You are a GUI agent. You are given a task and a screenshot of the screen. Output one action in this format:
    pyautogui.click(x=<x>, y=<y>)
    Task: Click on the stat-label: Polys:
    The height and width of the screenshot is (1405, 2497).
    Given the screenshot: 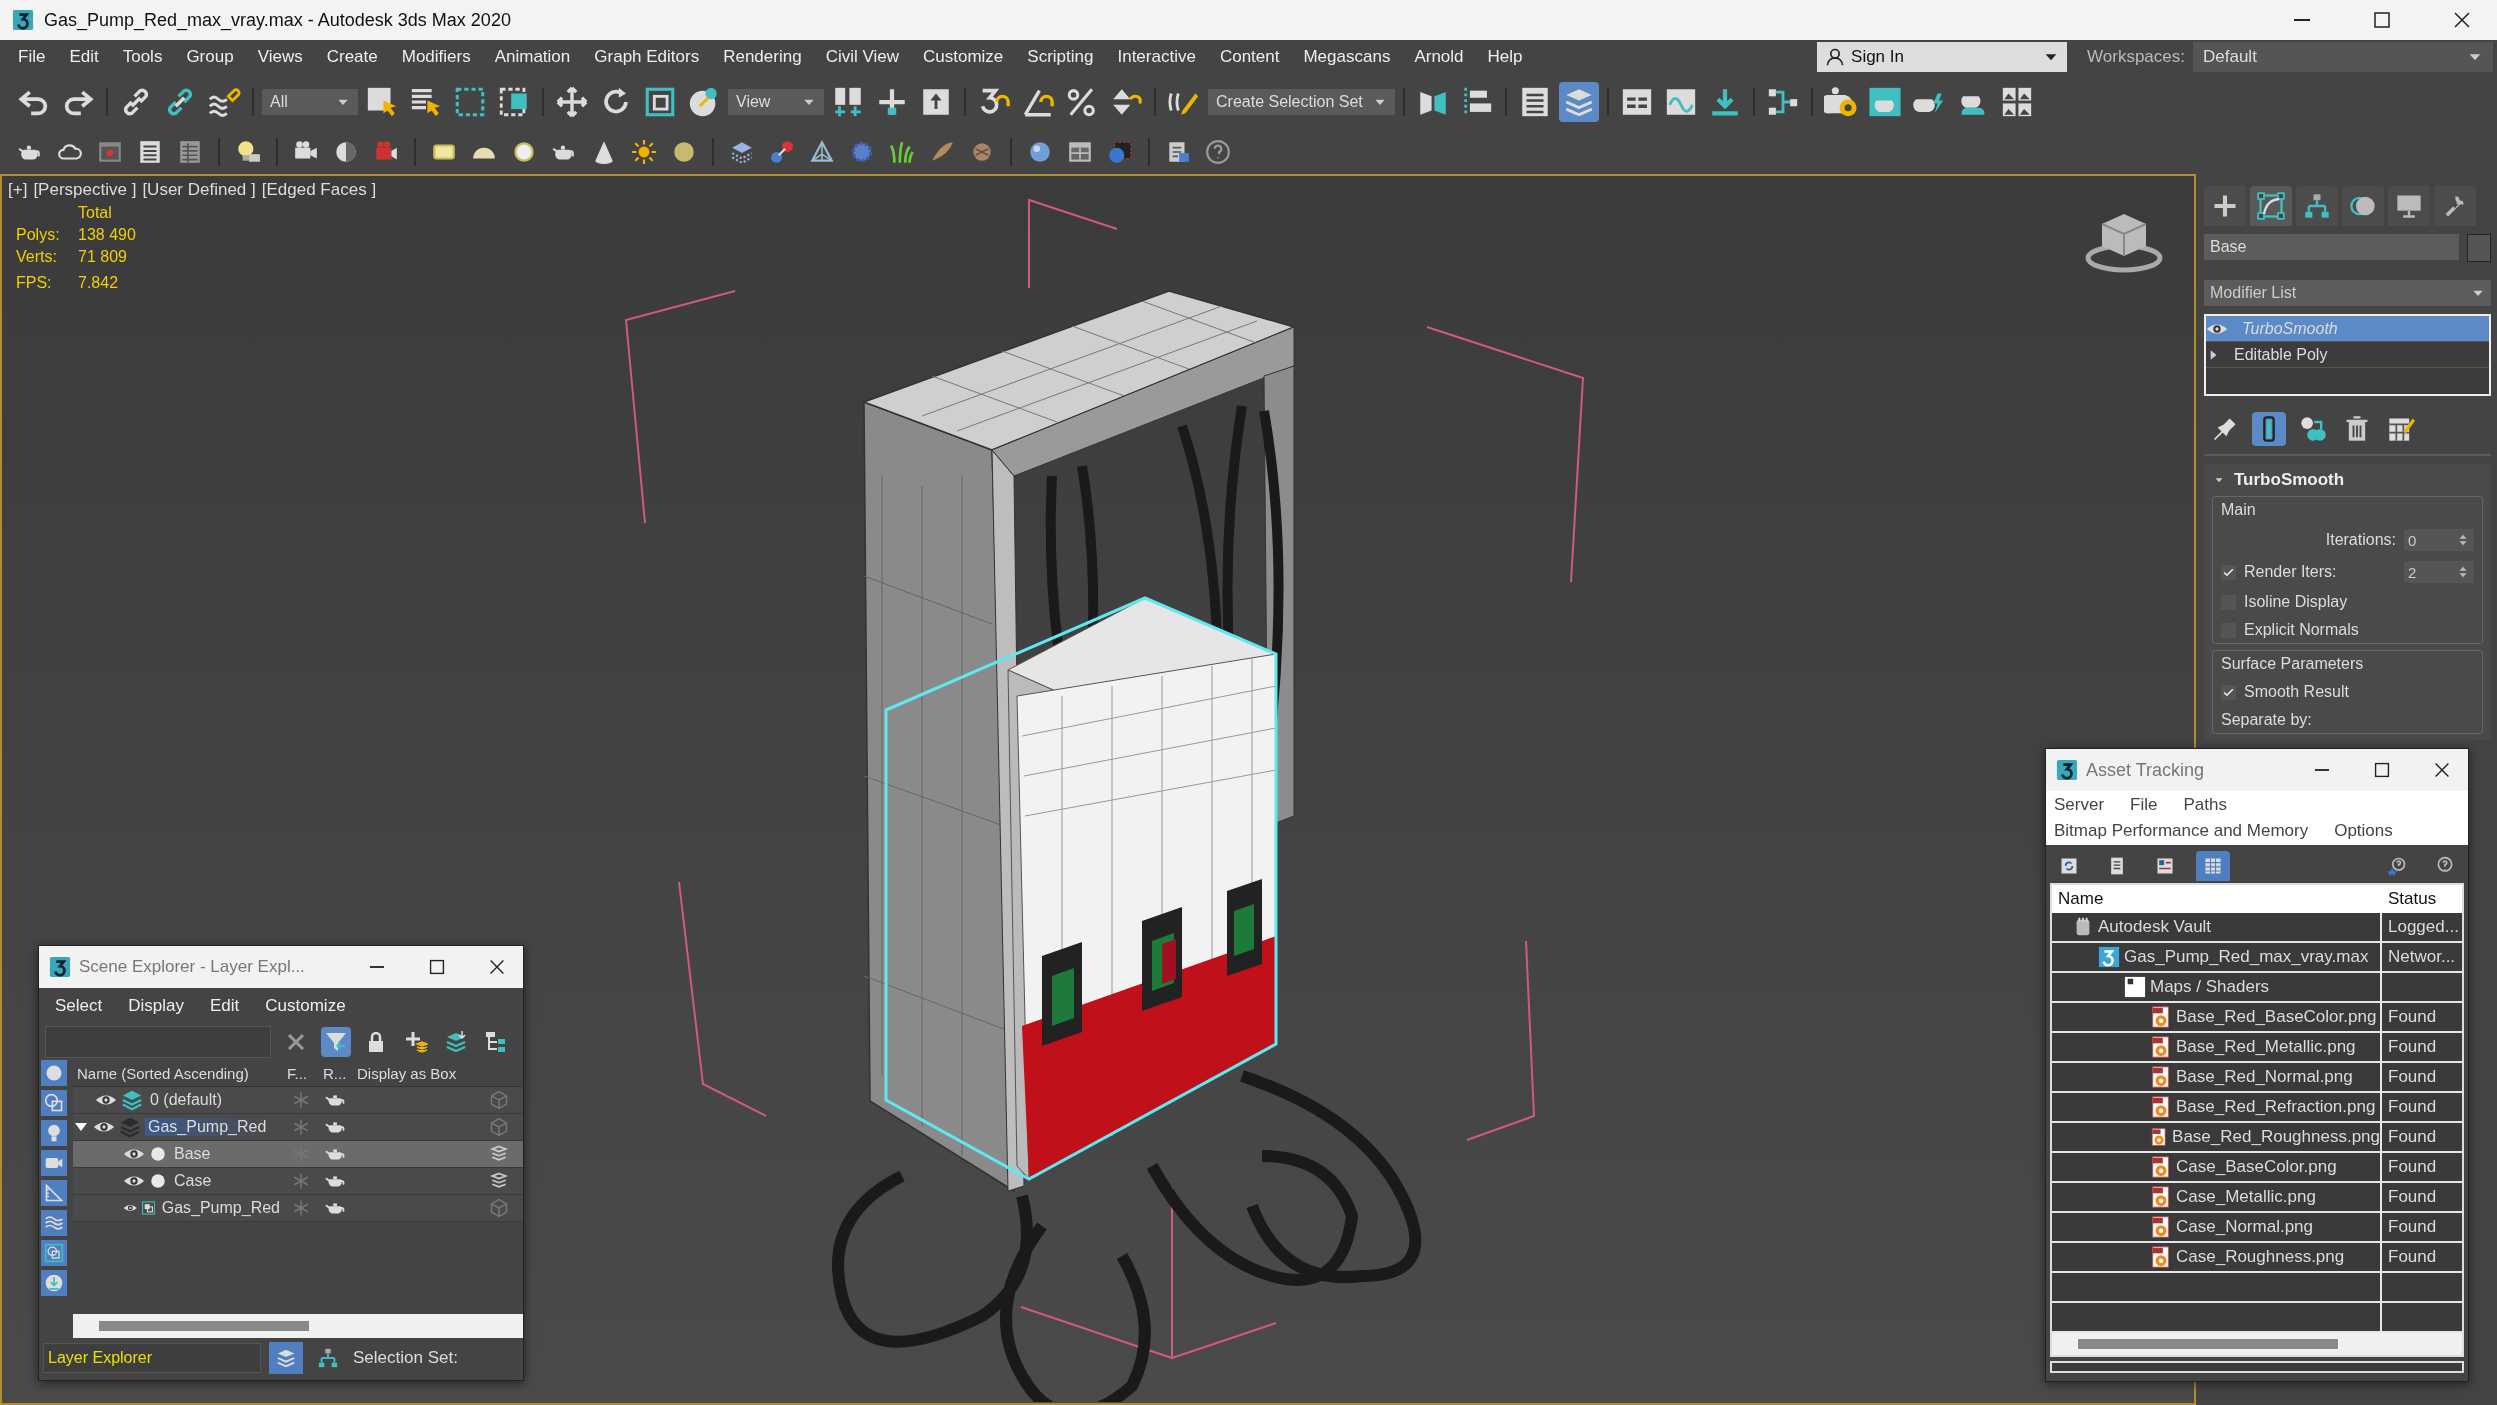 What is the action you would take?
    pyautogui.click(x=38, y=235)
    